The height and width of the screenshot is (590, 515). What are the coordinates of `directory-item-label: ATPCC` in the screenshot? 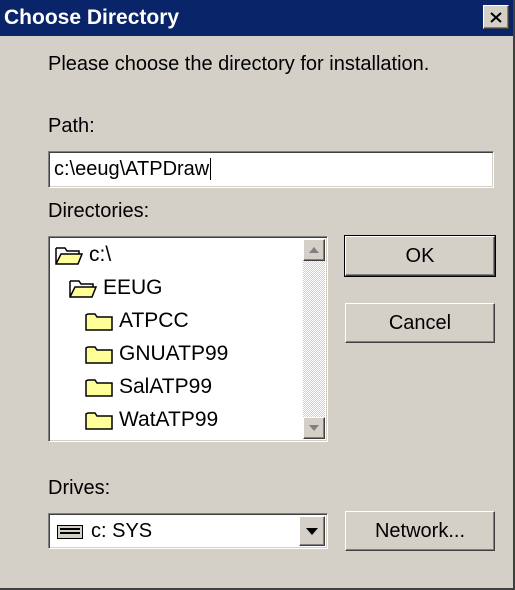 It's located at (154, 320).